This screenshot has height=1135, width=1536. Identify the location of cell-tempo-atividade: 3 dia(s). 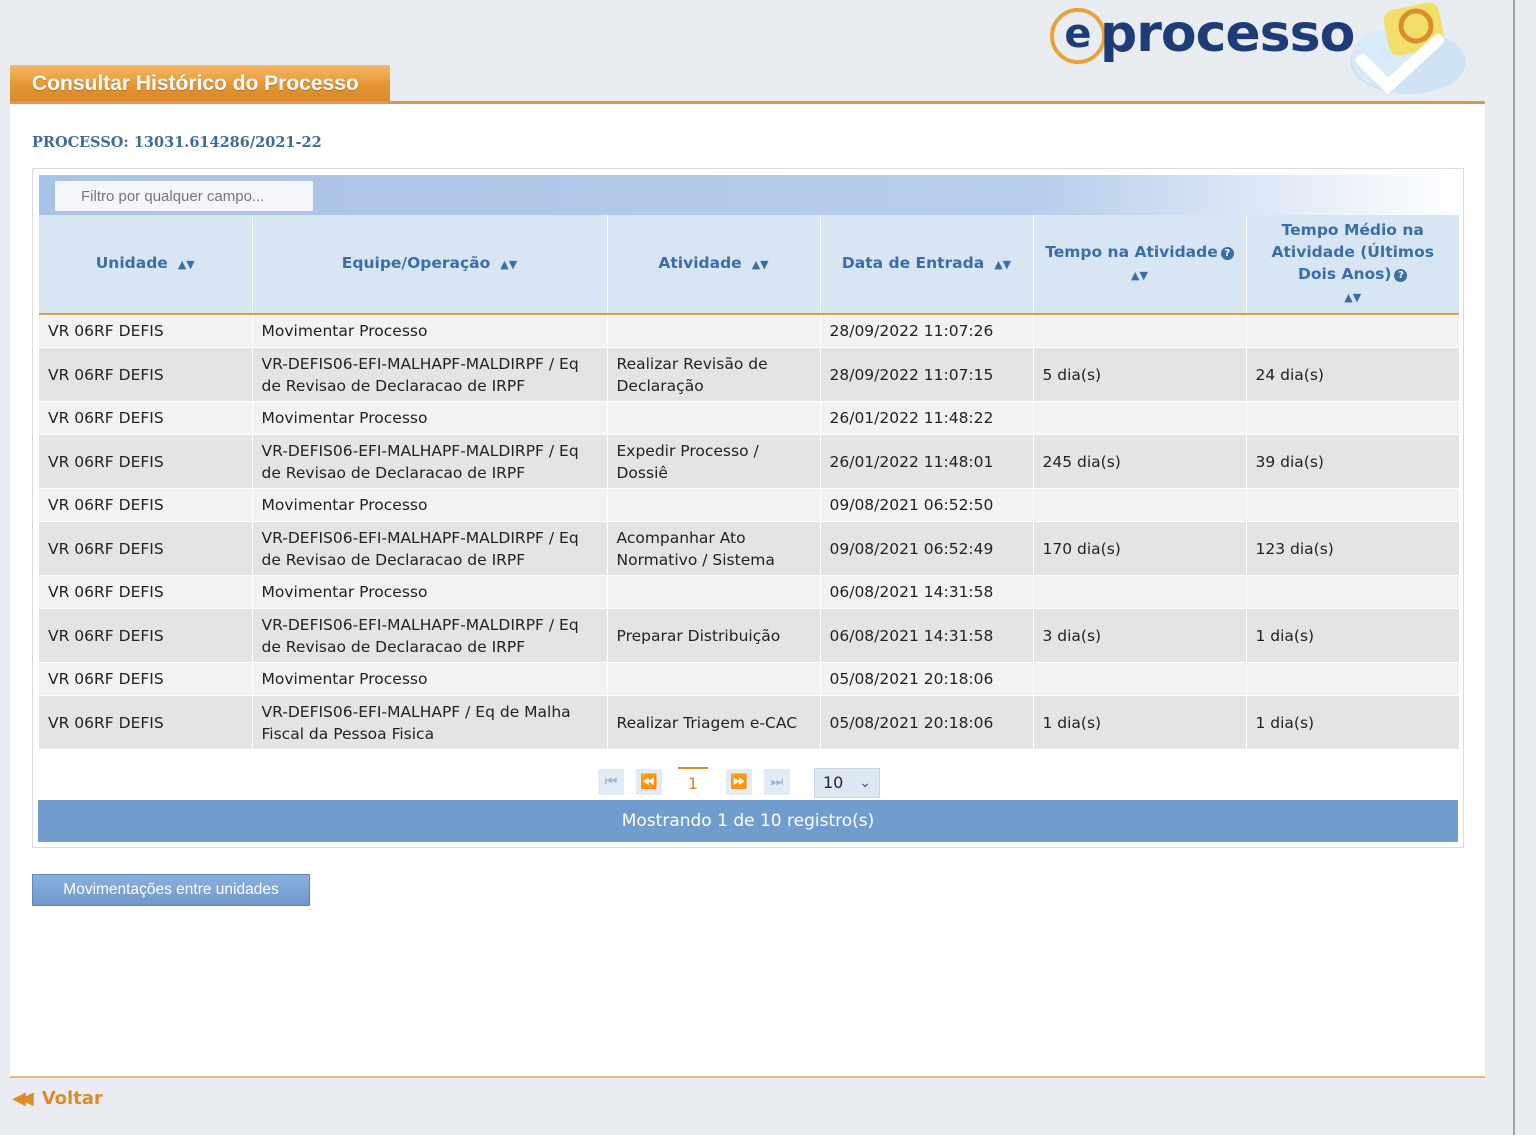
(1140, 635).